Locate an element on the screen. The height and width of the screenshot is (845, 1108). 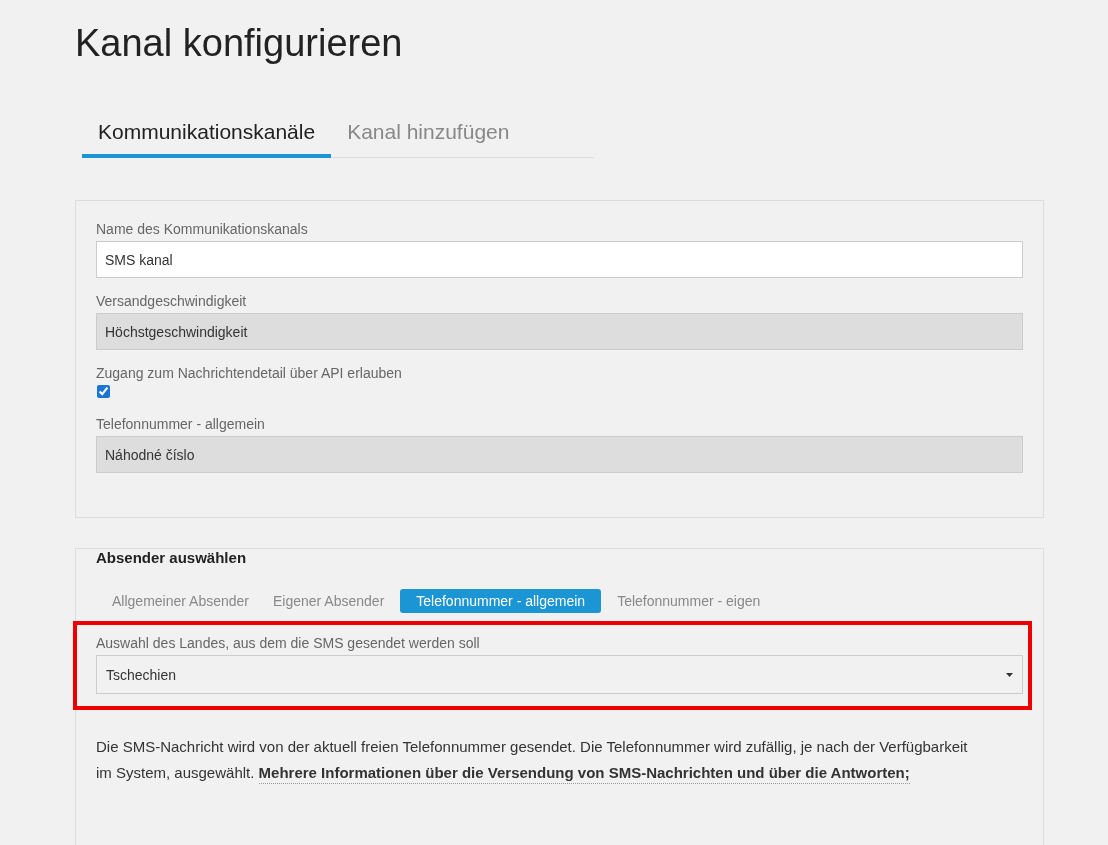
caret-icon is located at coordinates (1009, 674).